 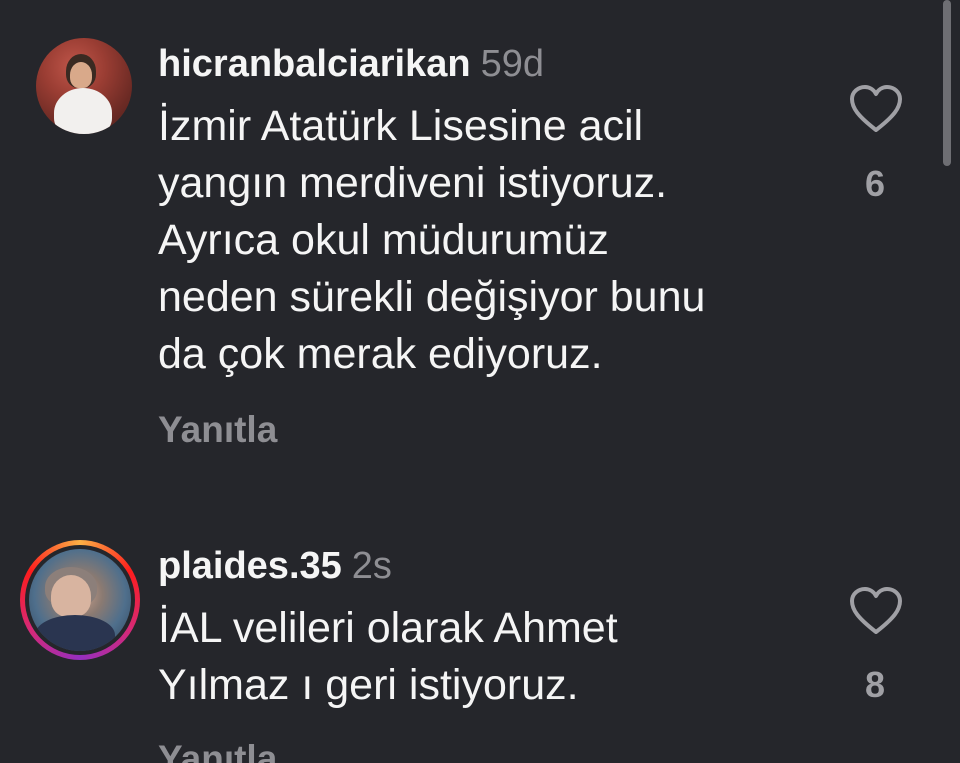 What do you see at coordinates (512, 64) in the screenshot?
I see `timestamp: 59d` at bounding box center [512, 64].